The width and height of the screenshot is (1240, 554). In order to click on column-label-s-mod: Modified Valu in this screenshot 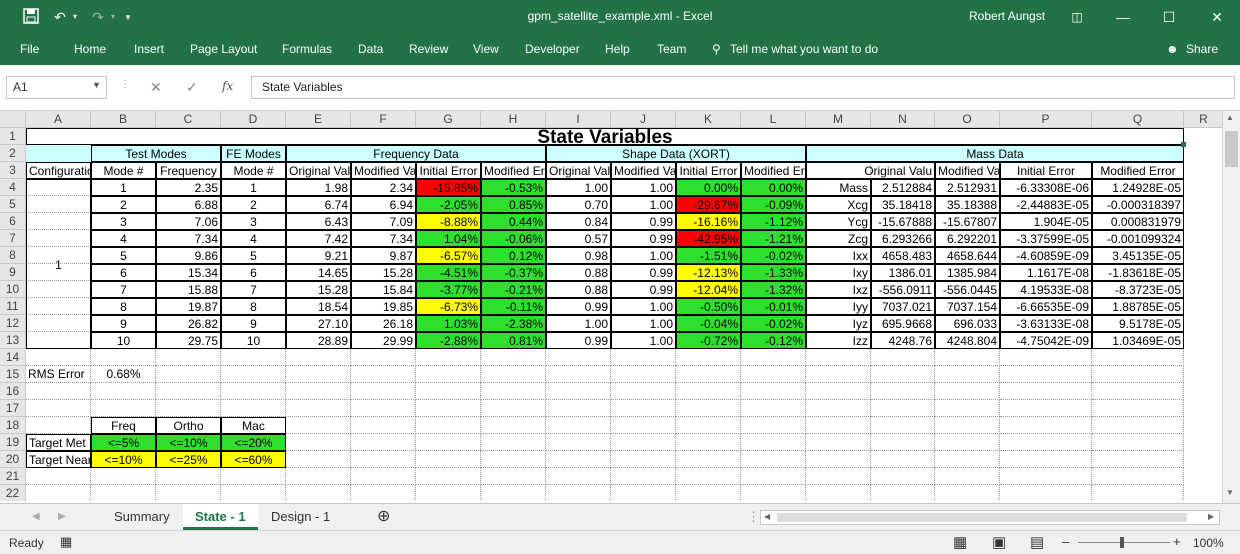, I will do `click(643, 170)`.